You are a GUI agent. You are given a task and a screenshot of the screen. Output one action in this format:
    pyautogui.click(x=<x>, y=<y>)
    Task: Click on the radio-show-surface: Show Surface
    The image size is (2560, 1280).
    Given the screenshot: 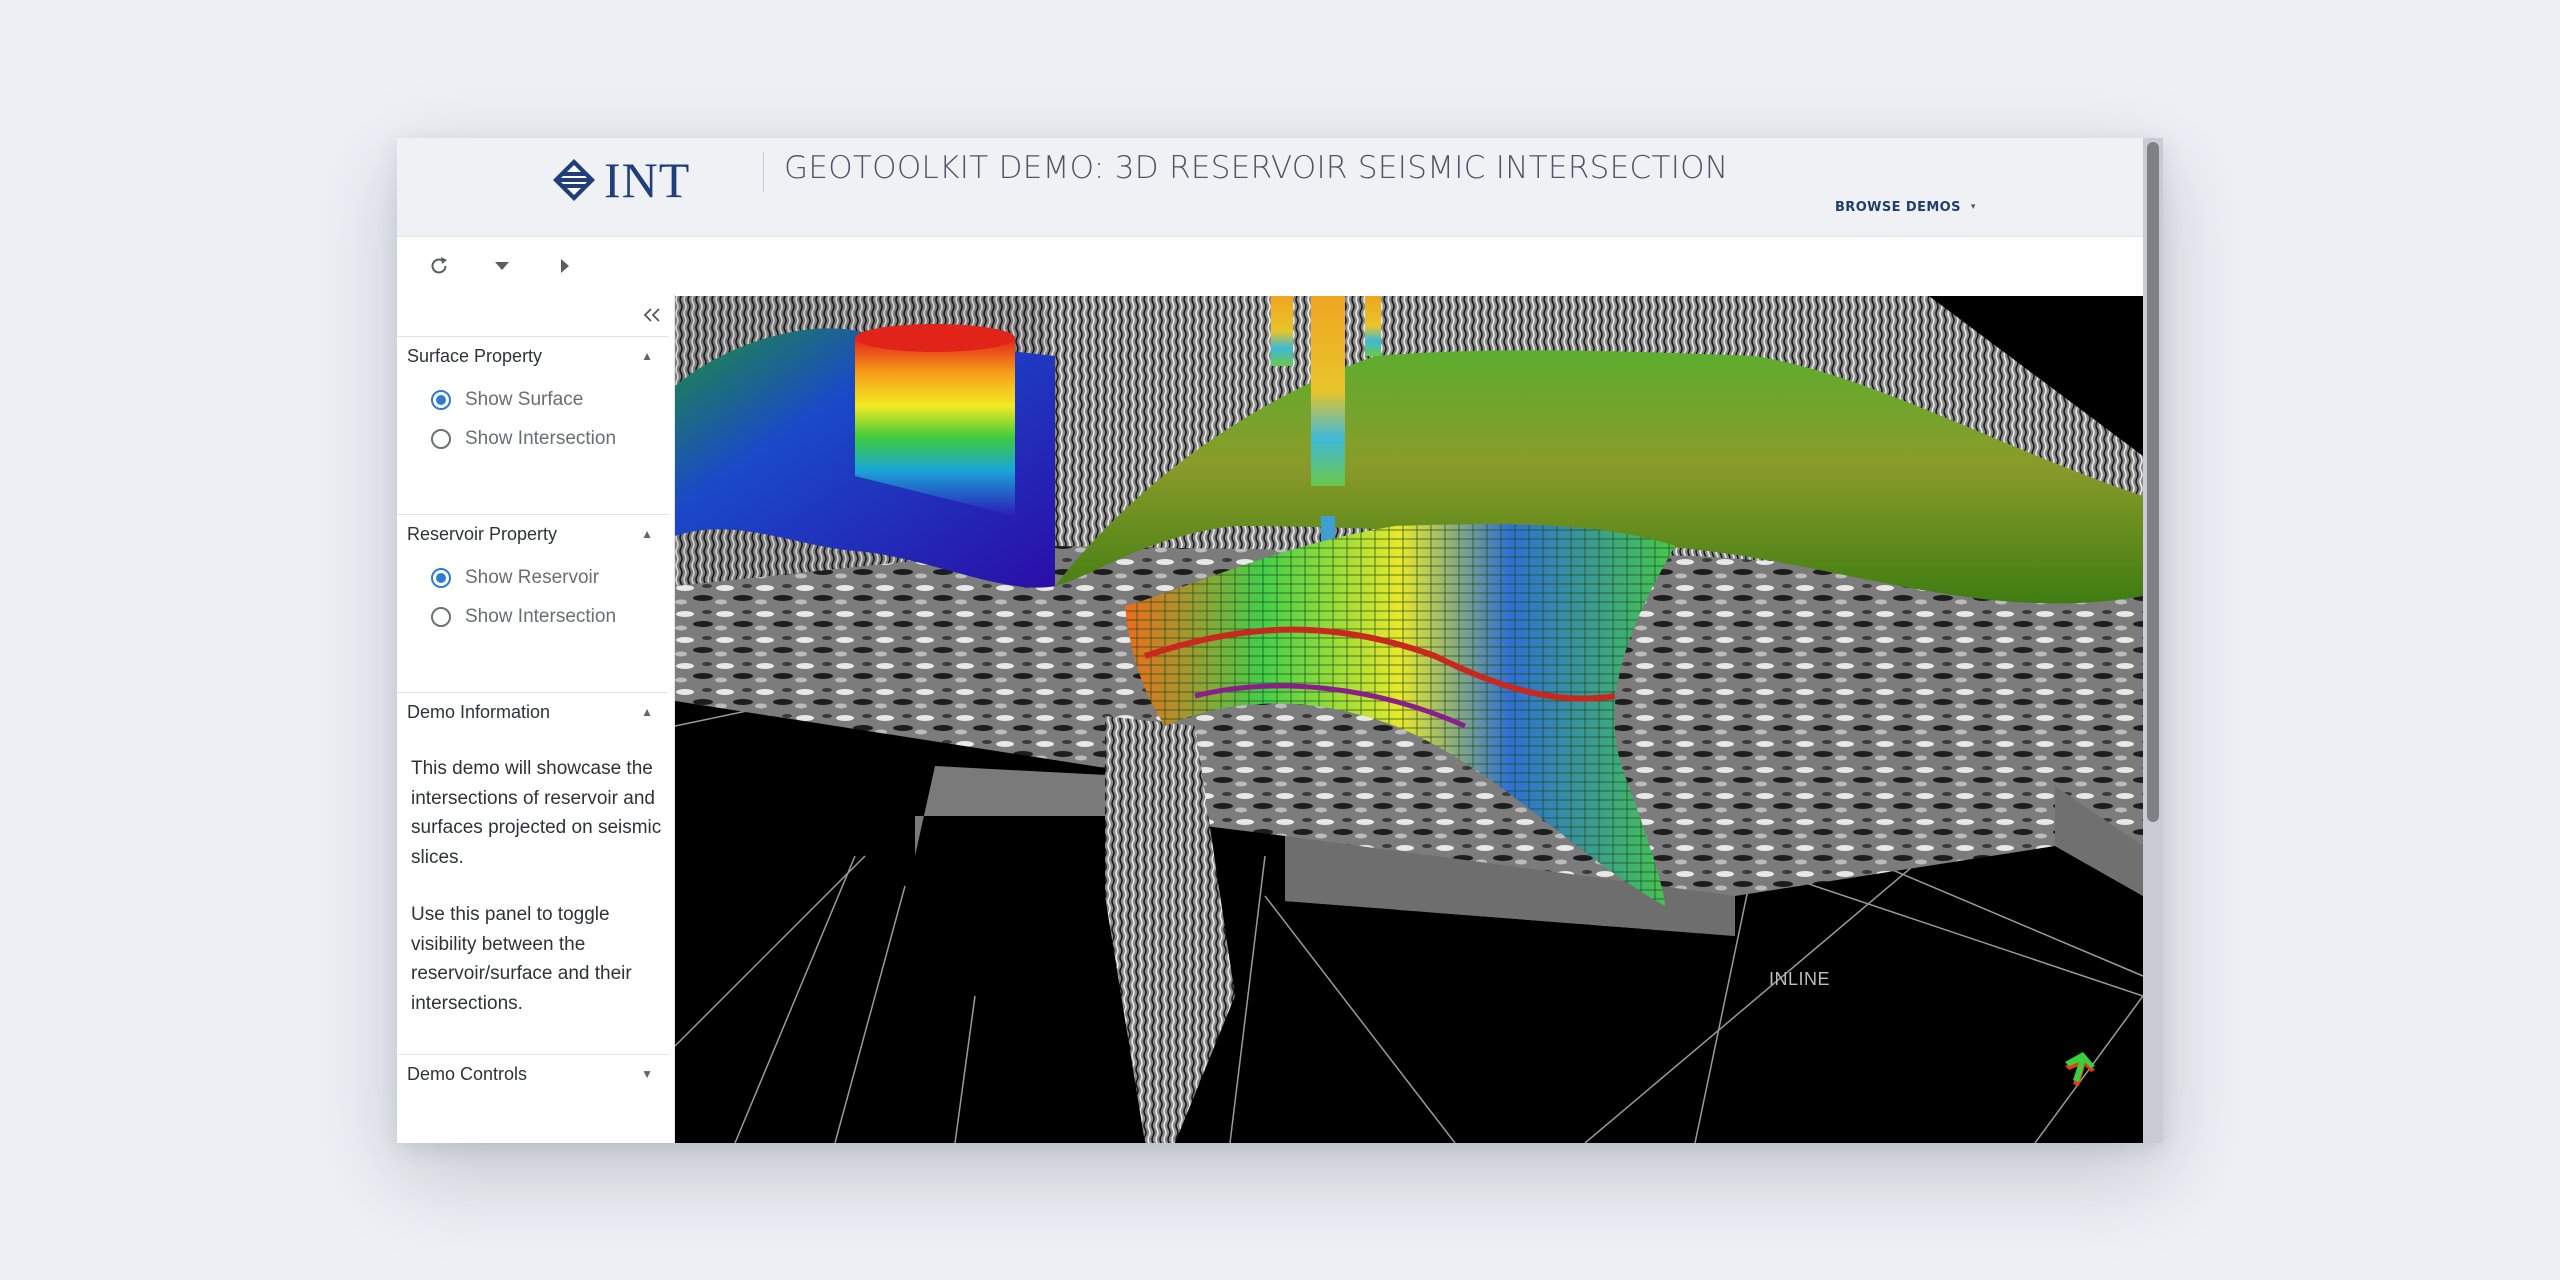 What is the action you would take?
    pyautogui.click(x=507, y=400)
    